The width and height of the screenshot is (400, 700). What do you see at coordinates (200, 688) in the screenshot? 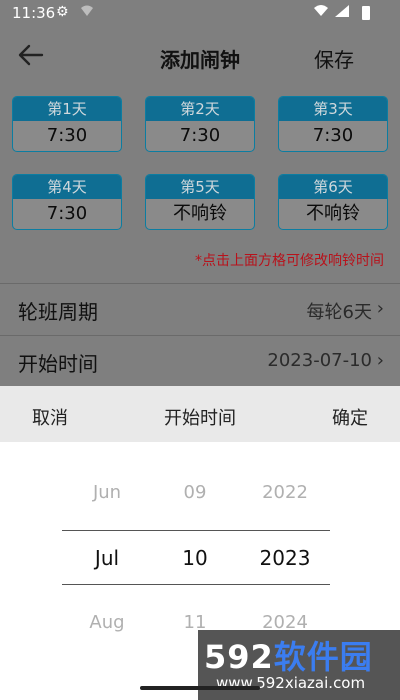
I see `home-indicator` at bounding box center [200, 688].